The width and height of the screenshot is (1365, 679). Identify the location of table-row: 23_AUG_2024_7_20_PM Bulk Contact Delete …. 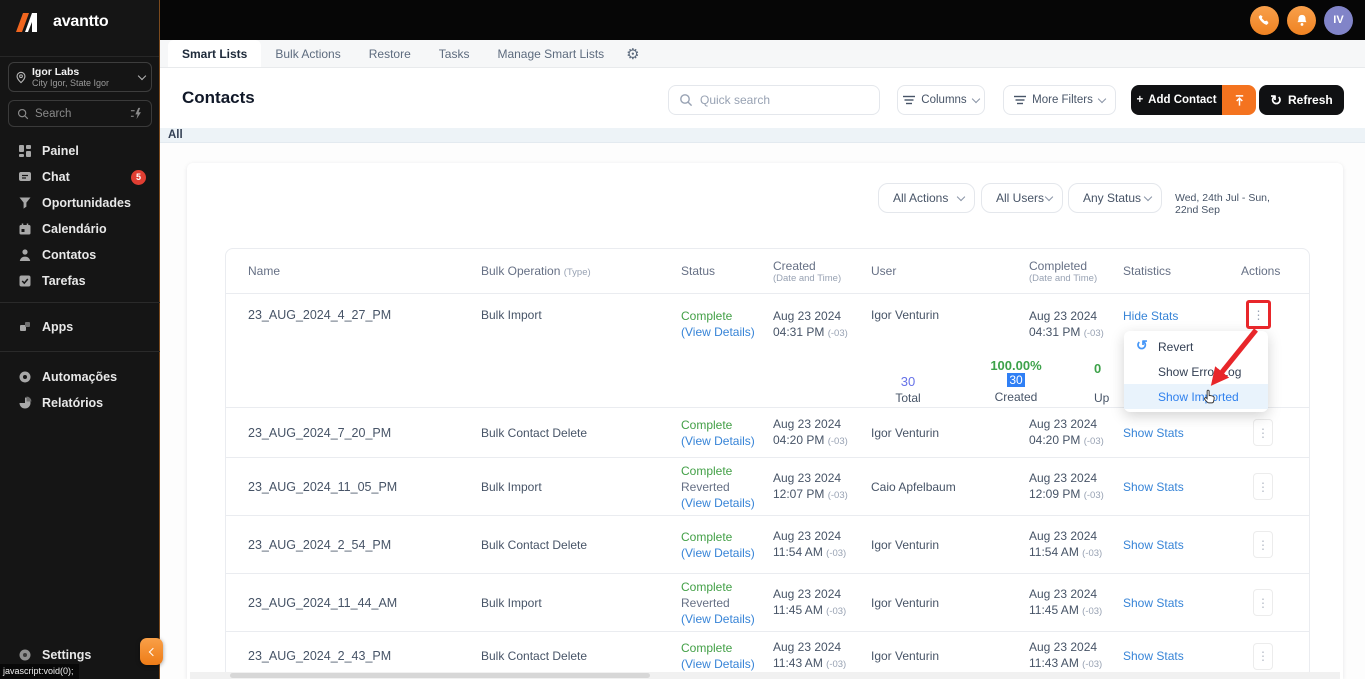
(767, 432).